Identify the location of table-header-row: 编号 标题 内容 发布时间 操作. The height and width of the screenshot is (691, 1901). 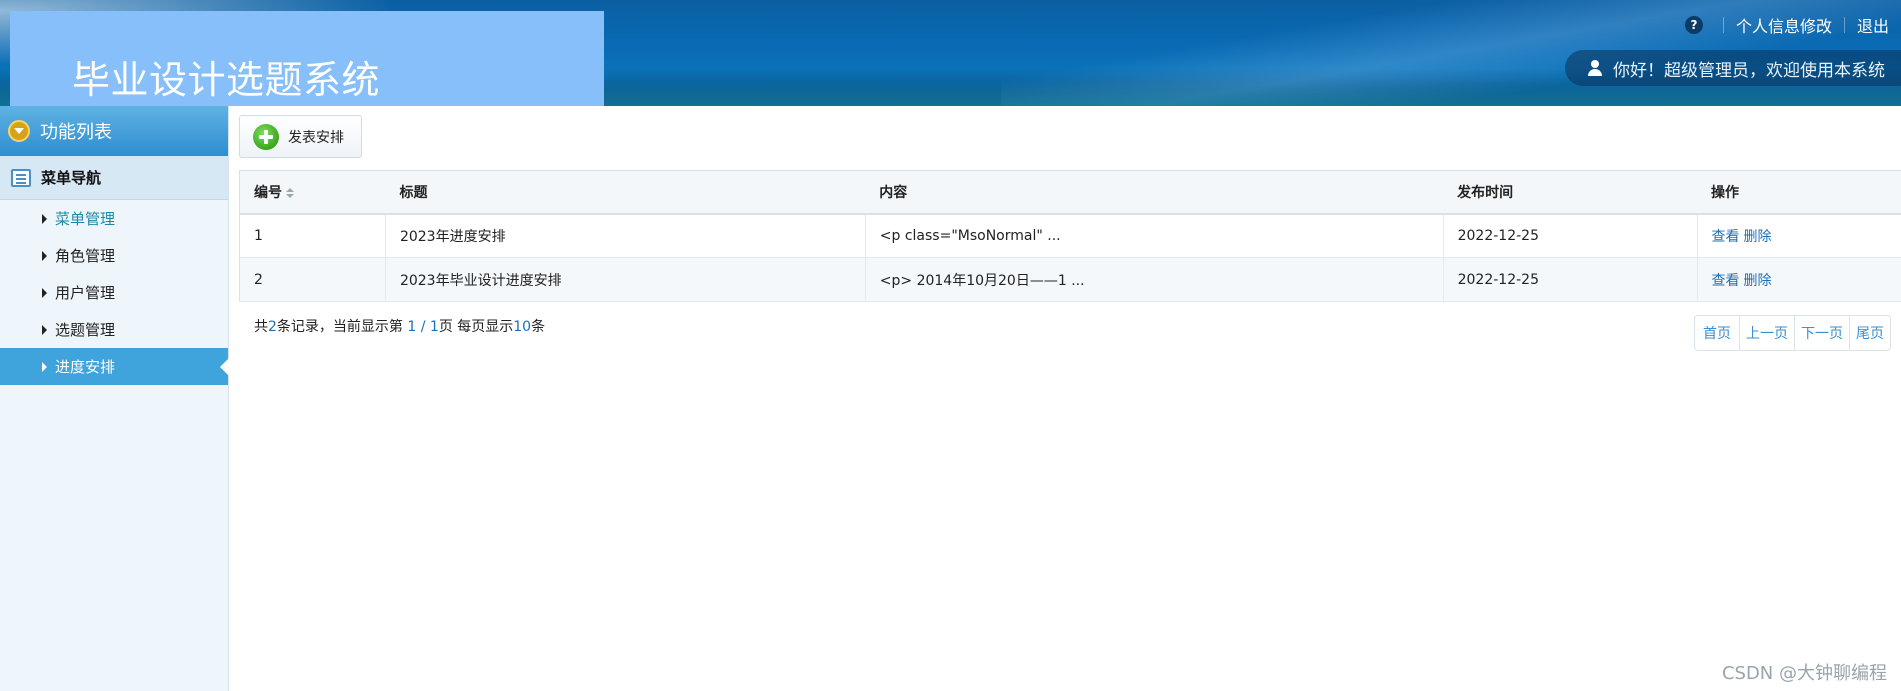
(1070, 192).